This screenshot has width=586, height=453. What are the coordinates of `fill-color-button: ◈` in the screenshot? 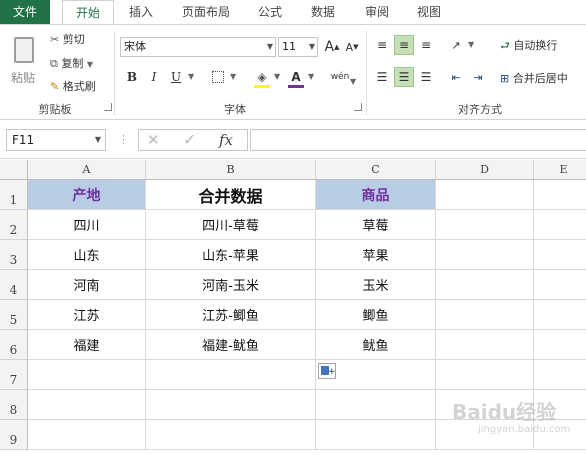 It's located at (262, 77).